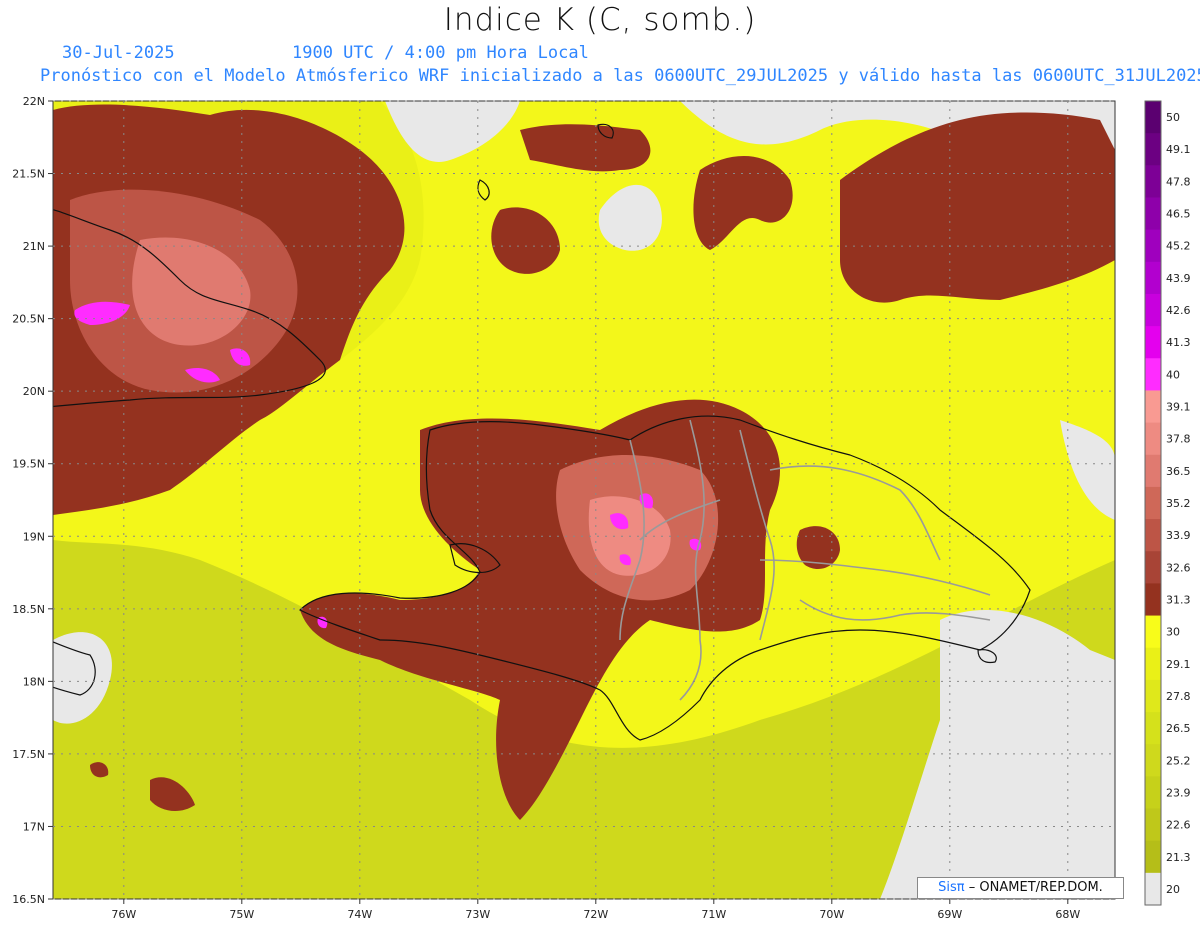  What do you see at coordinates (1178, 181) in the screenshot?
I see `colorbar-label: 47.8` at bounding box center [1178, 181].